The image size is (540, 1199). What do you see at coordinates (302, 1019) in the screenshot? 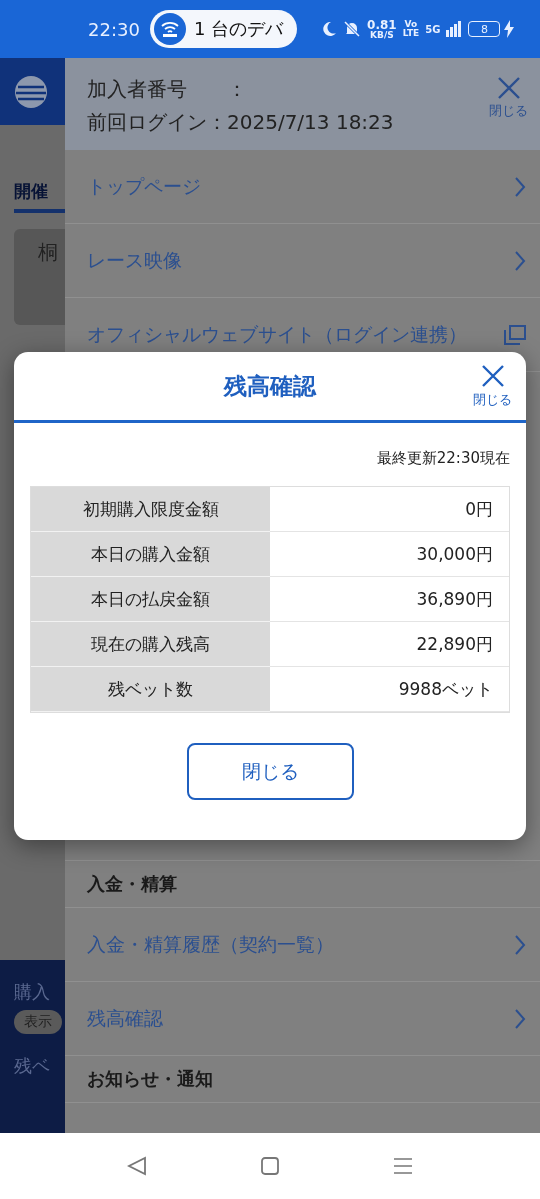
I see `menu-item: 残高確認` at bounding box center [302, 1019].